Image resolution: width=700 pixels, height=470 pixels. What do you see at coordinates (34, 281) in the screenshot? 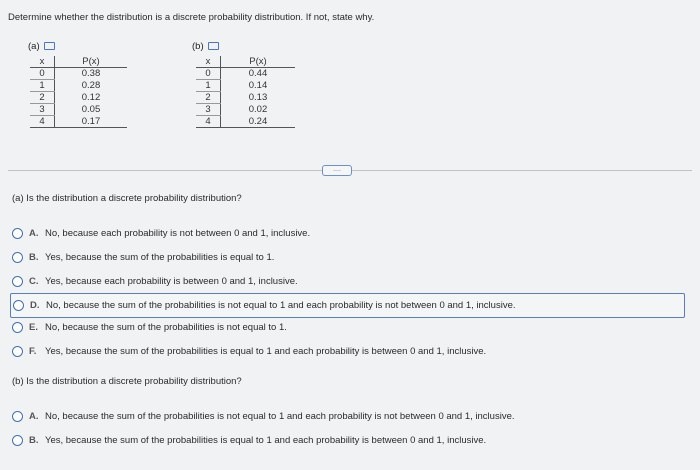
I see `option-letter: C.` at bounding box center [34, 281].